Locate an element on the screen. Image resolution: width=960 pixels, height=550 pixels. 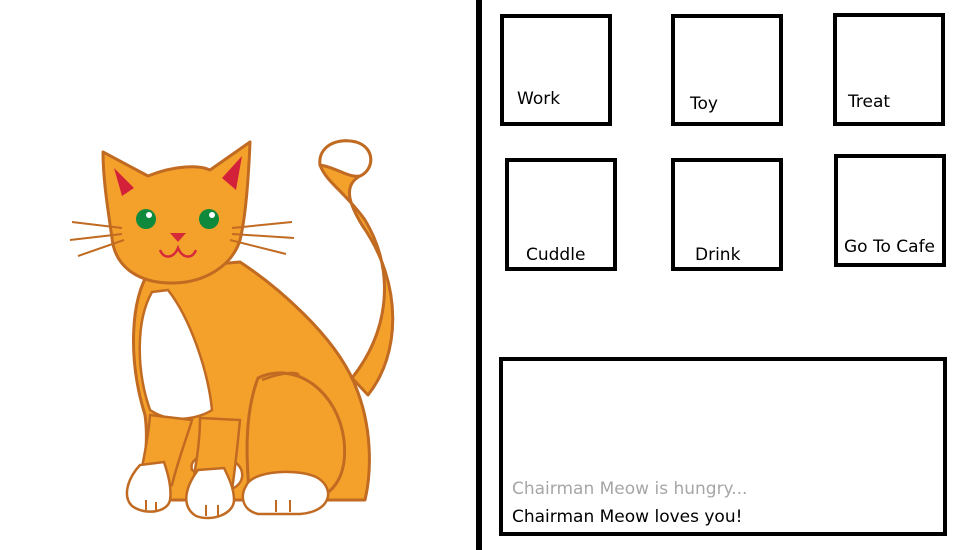
go-to-cafe-button: Go To Cafe is located at coordinates (890, 210).